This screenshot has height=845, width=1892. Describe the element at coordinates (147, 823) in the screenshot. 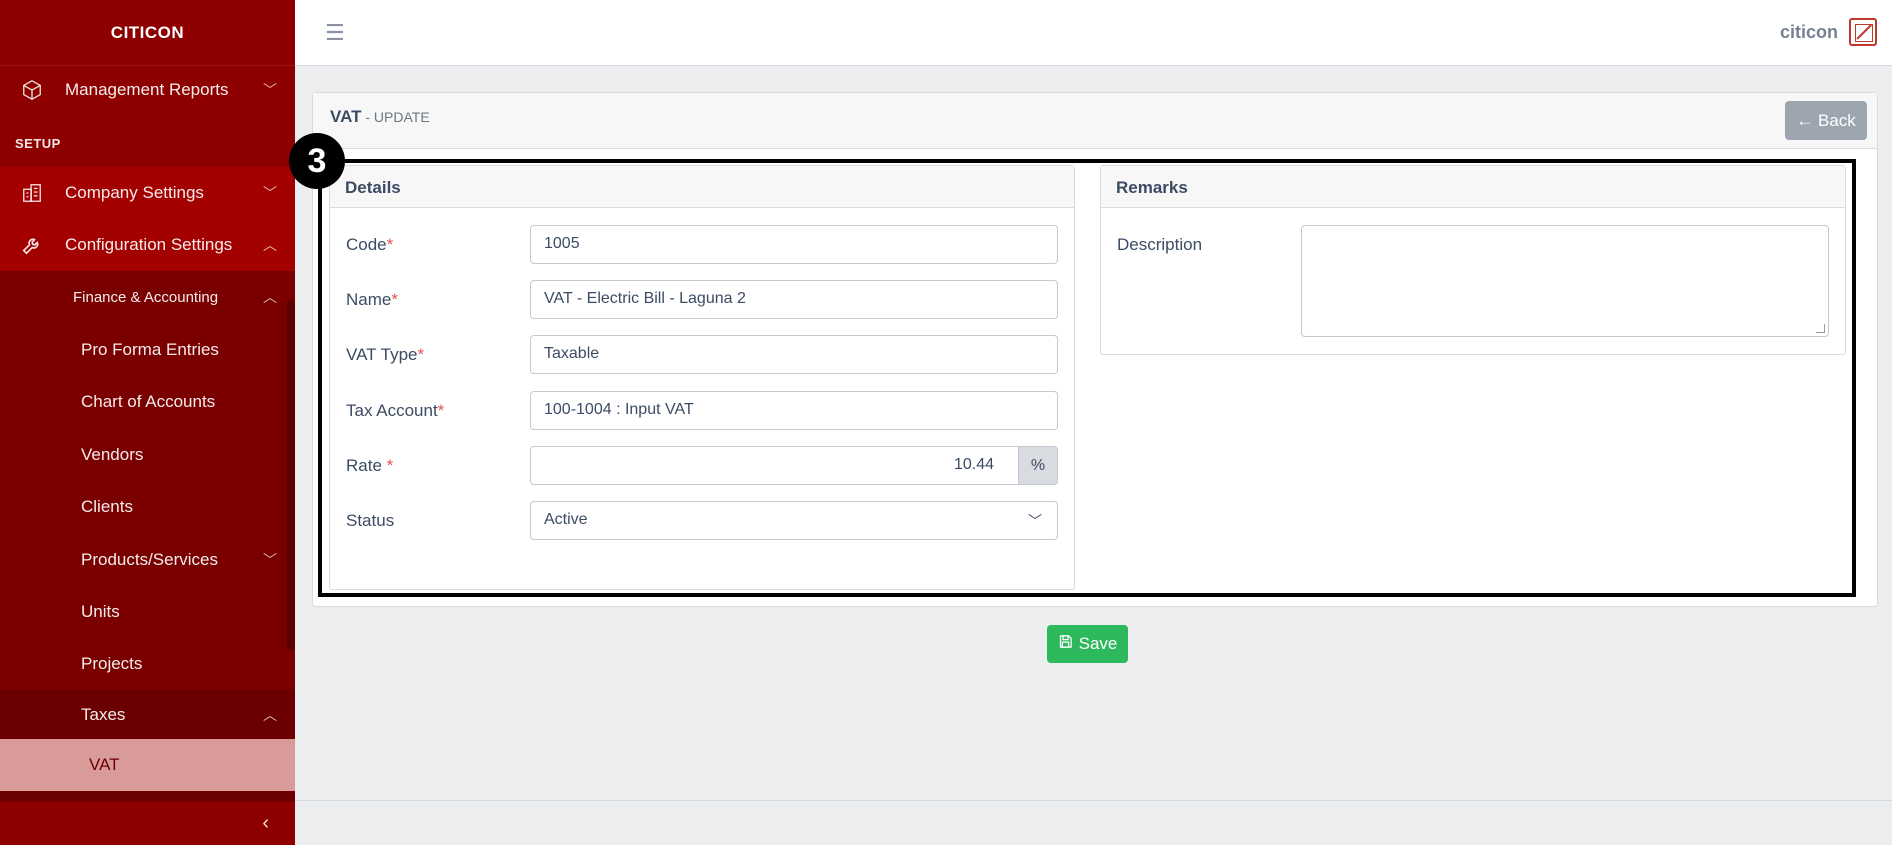

I see `sidebar-footer: ‹` at that location.